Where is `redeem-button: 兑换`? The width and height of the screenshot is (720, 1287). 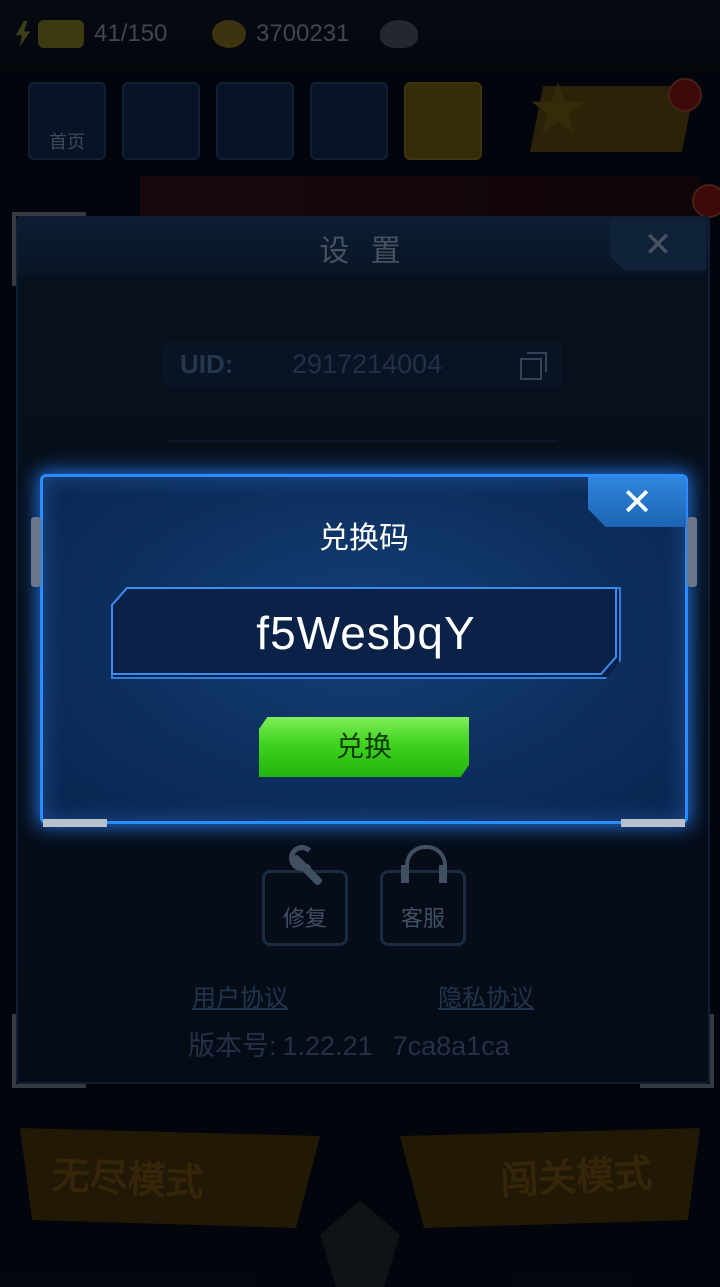 redeem-button: 兑换 is located at coordinates (364, 747).